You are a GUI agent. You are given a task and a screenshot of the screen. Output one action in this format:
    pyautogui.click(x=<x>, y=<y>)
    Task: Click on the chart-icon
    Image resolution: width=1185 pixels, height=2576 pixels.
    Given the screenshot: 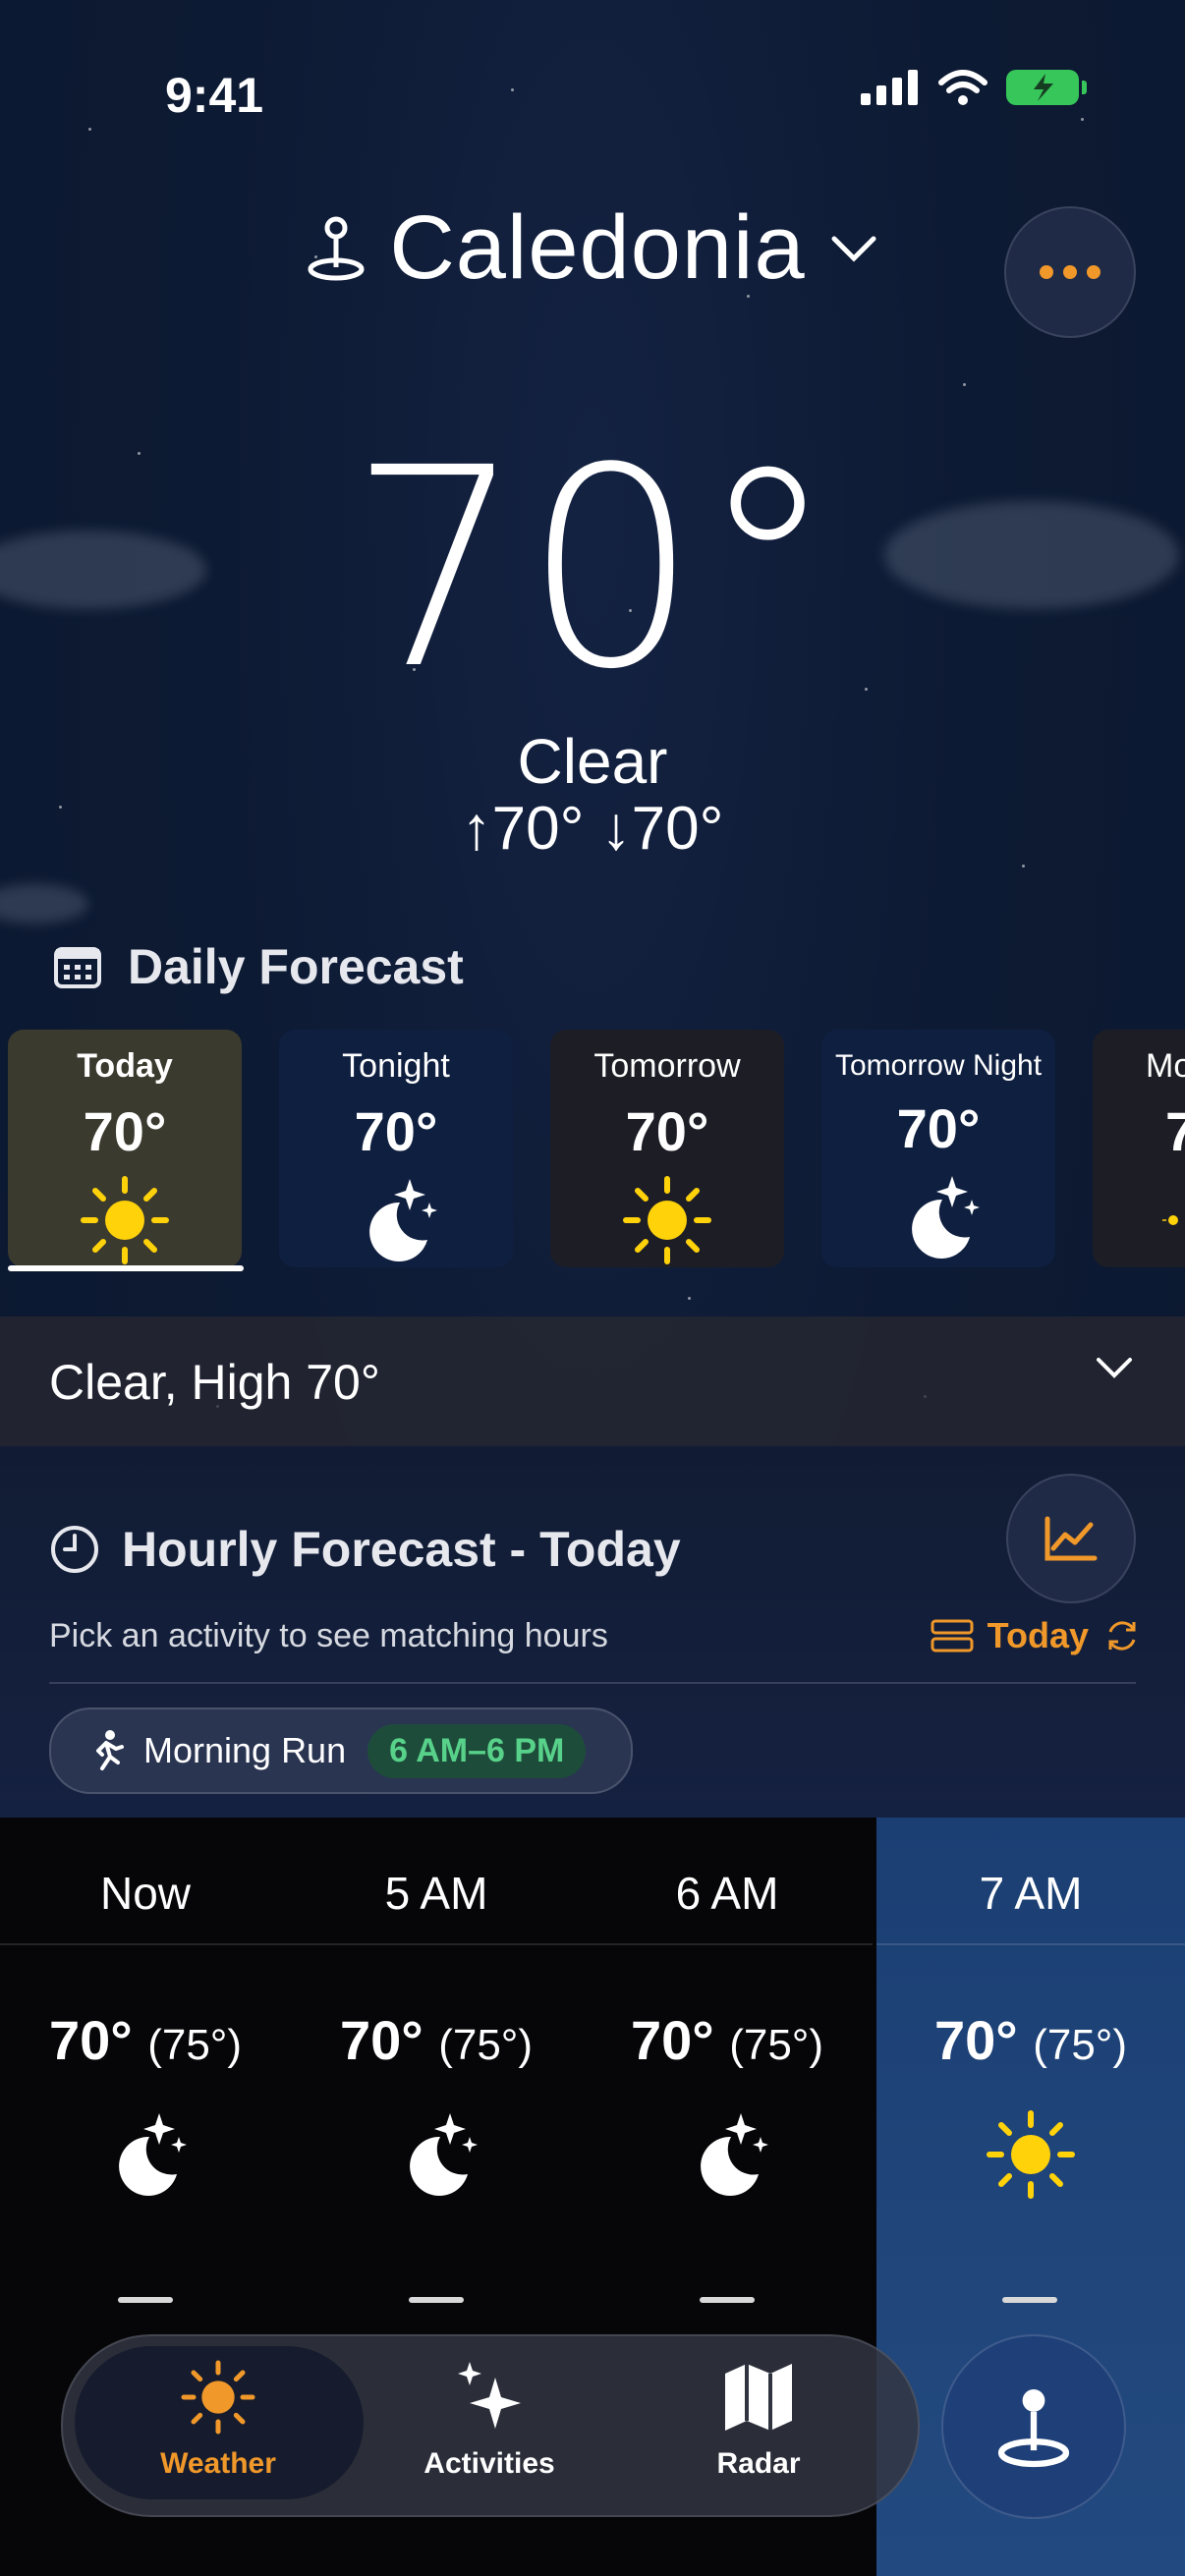 What is the action you would take?
    pyautogui.click(x=1071, y=1538)
    